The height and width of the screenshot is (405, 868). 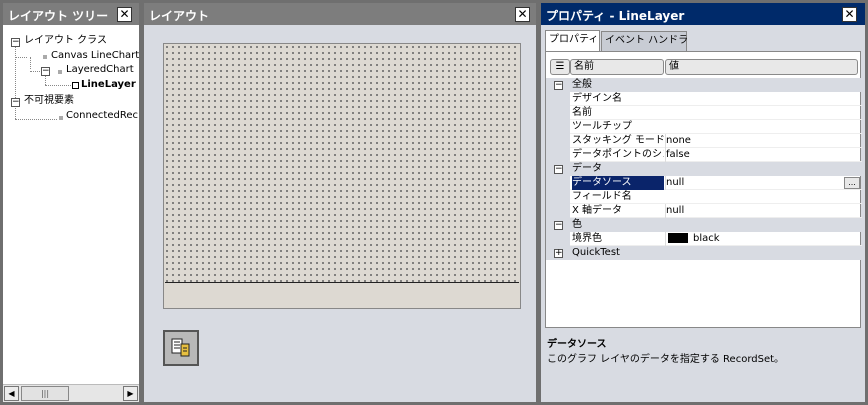 I want to click on canvas-bottom-strip, so click(x=342, y=296).